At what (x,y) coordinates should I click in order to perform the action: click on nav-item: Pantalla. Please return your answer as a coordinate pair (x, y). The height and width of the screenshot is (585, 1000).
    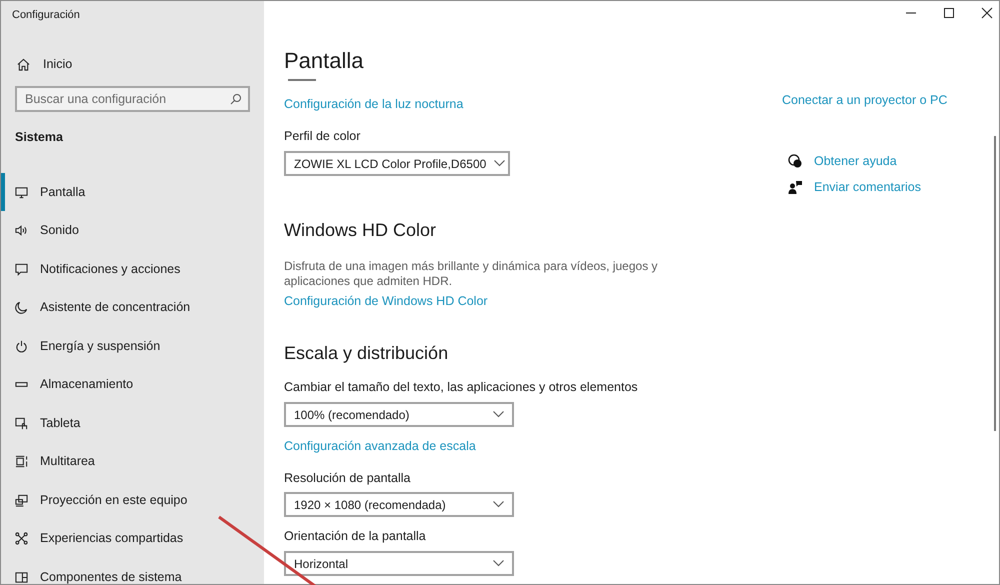
    Looking at the image, I should click on (132, 192).